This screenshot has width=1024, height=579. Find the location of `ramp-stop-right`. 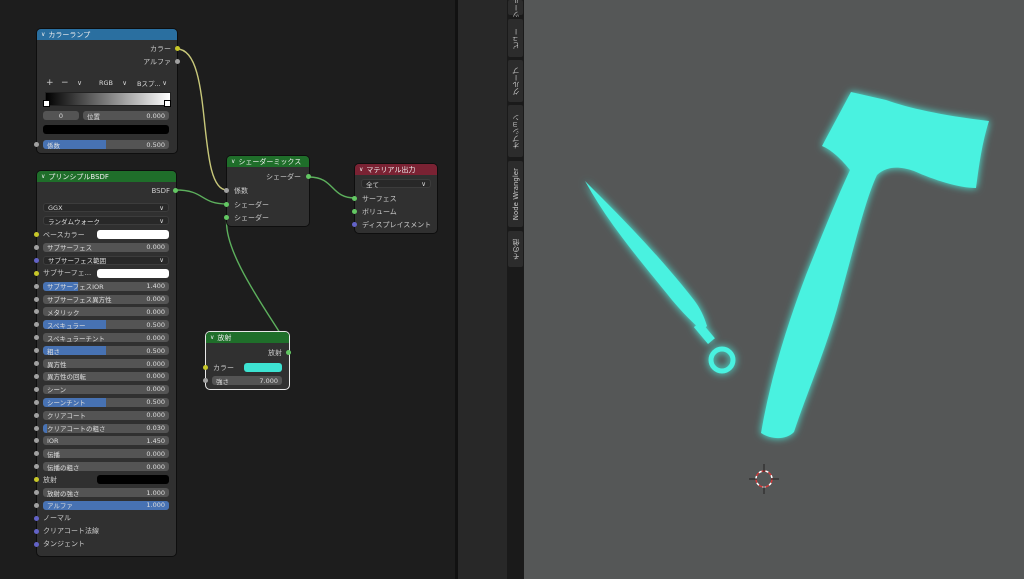

ramp-stop-right is located at coordinates (167, 103).